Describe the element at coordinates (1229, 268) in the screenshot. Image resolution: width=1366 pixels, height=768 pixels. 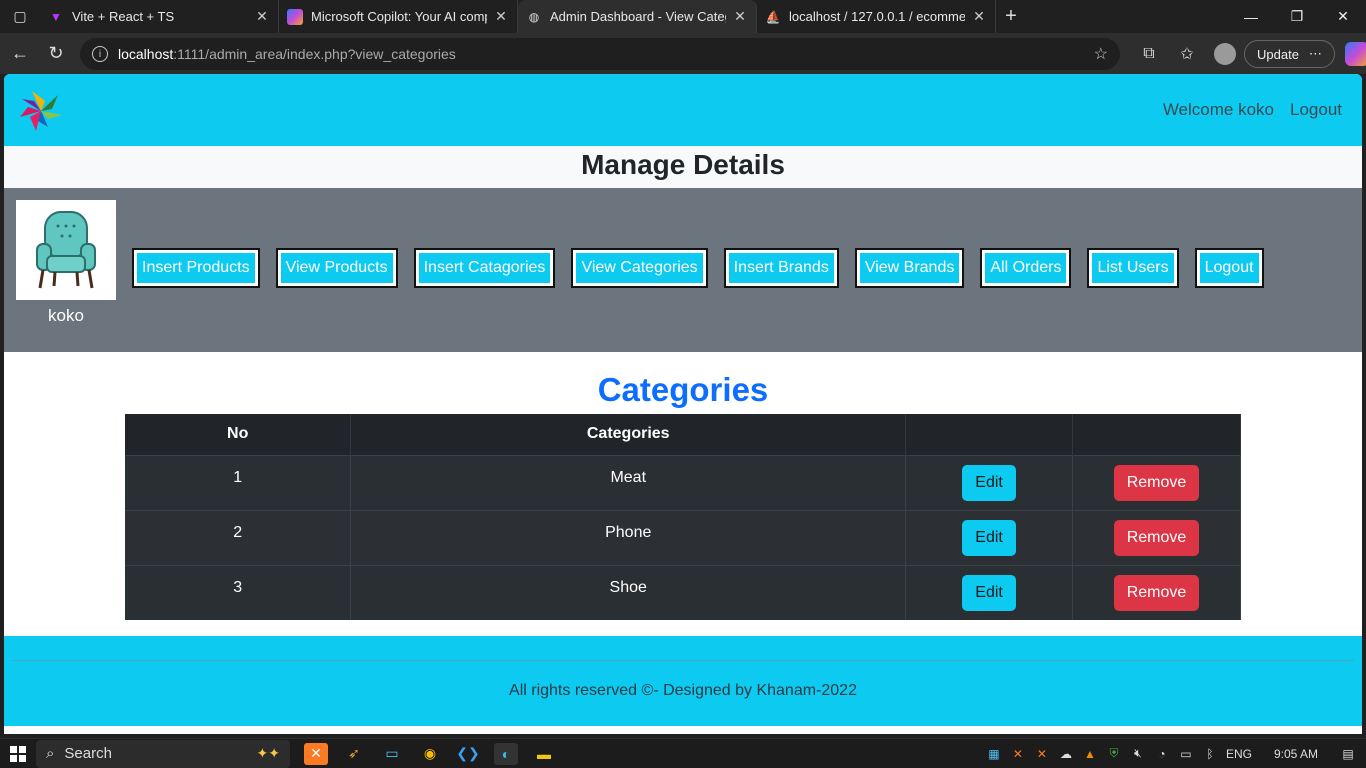
I see `admin-logout-button: Logout` at that location.